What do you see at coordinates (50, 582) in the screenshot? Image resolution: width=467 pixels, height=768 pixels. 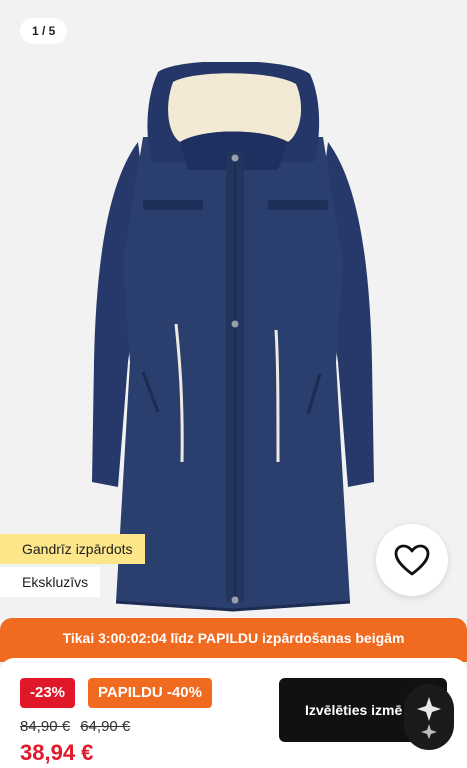 I see `exclusive-badge: Ekskluzīvs` at bounding box center [50, 582].